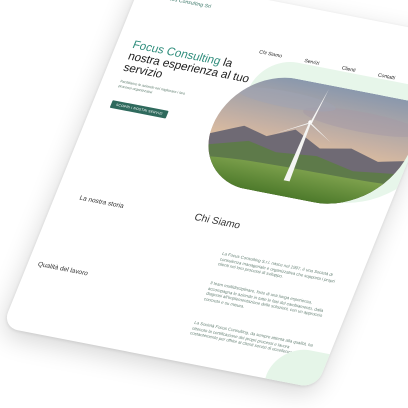 The height and width of the screenshot is (408, 408). Describe the element at coordinates (217, 222) in the screenshot. I see `about-section-title: Chi Siamo` at that location.